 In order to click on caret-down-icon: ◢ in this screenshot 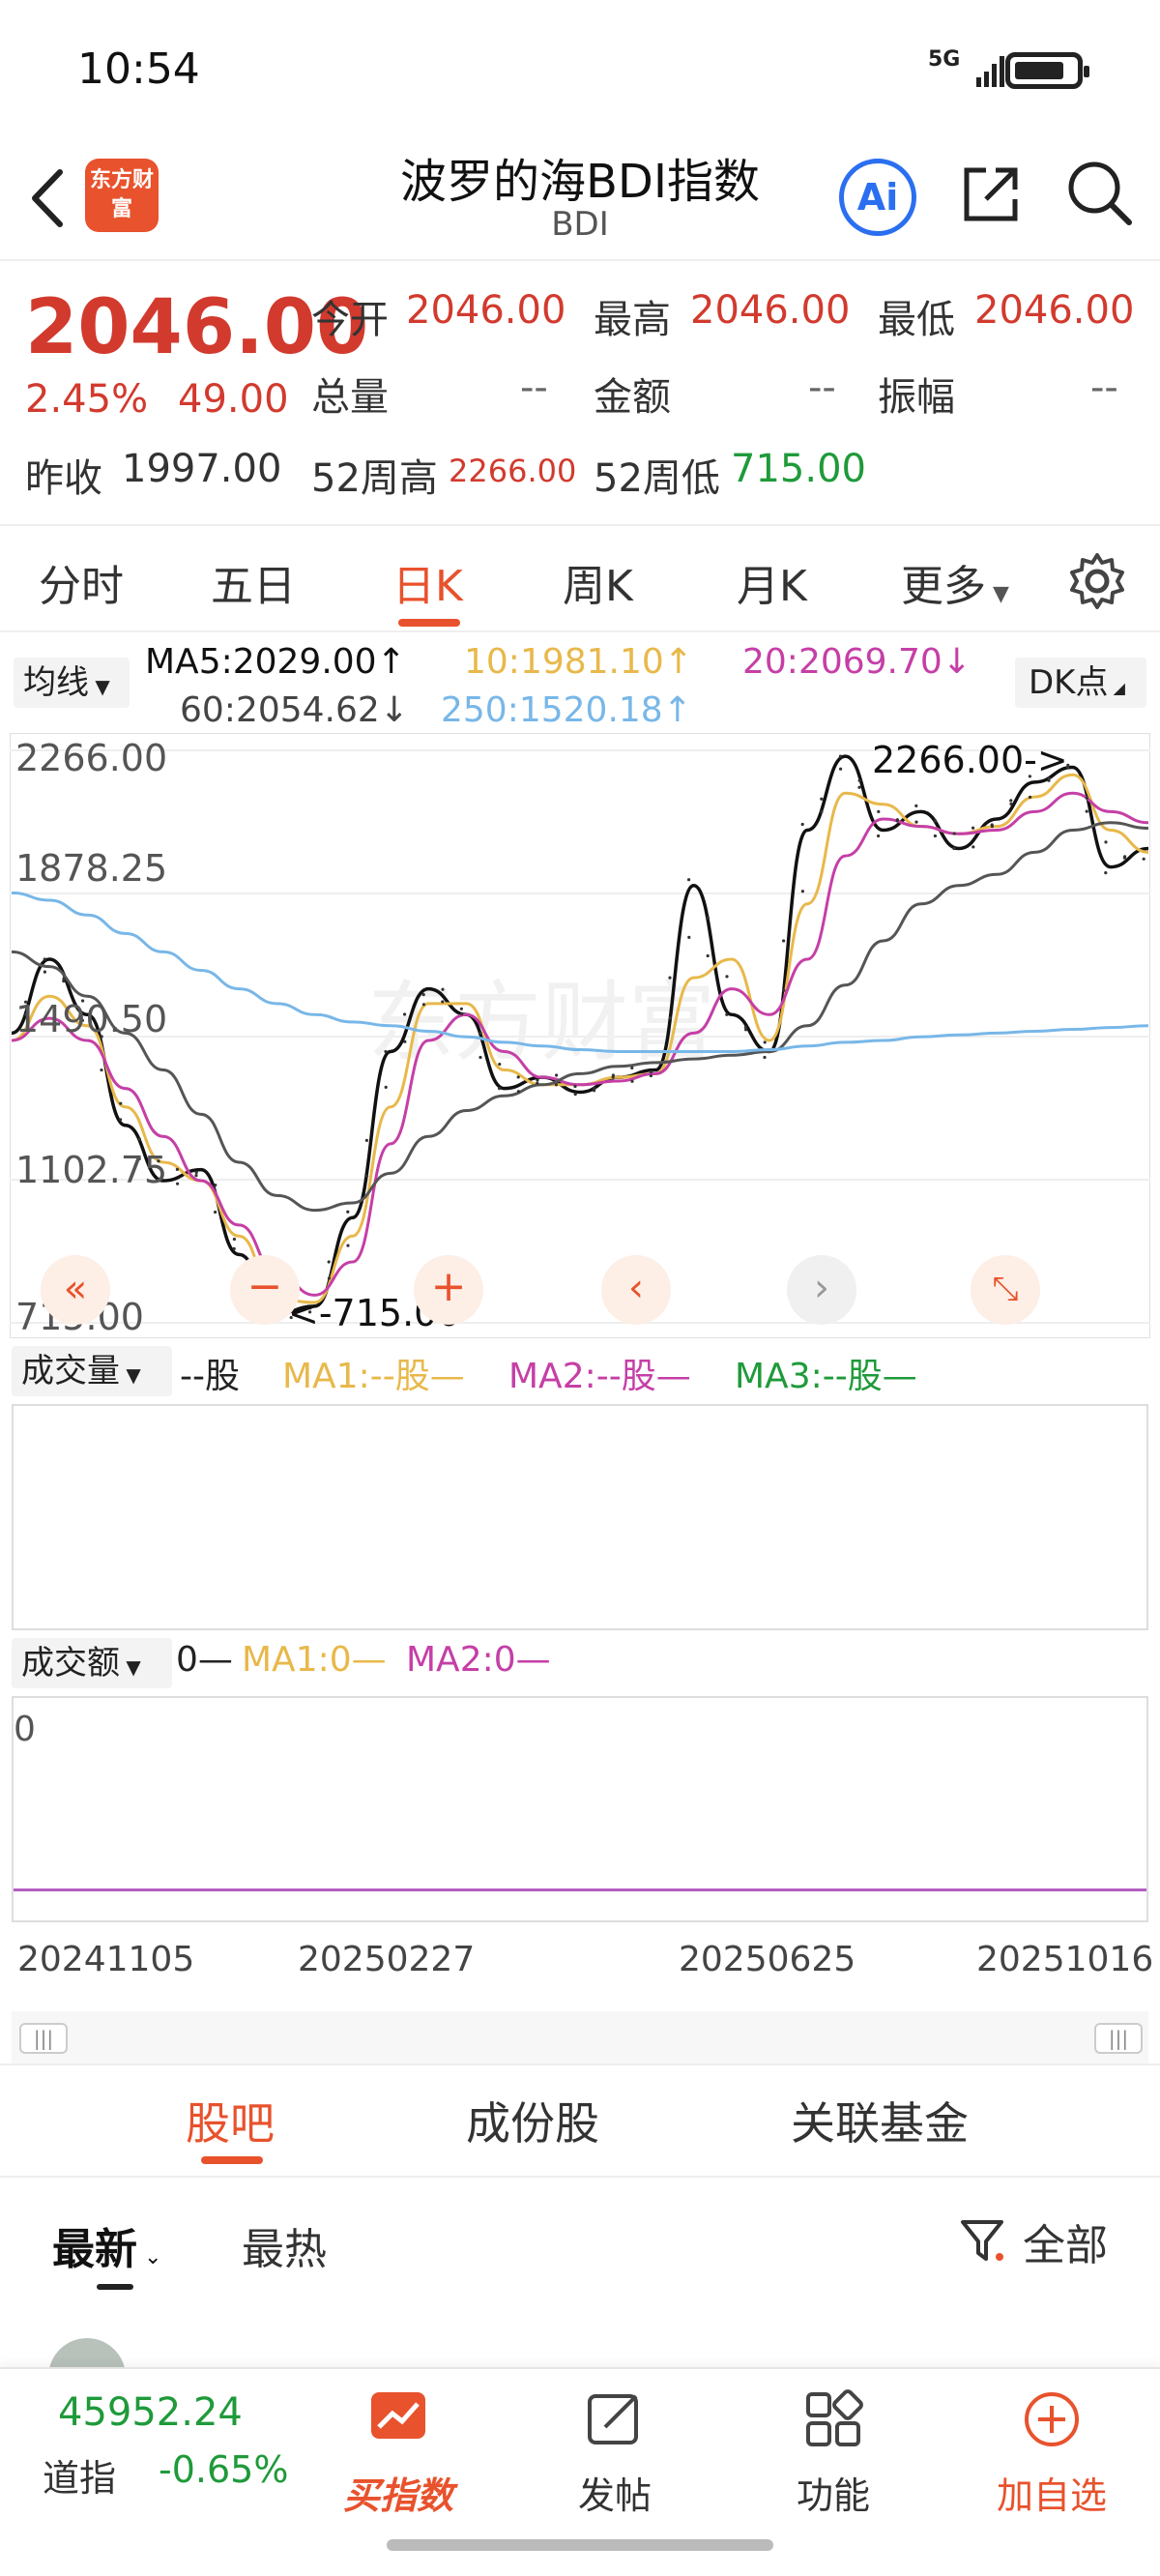, I will do `click(1116, 688)`.